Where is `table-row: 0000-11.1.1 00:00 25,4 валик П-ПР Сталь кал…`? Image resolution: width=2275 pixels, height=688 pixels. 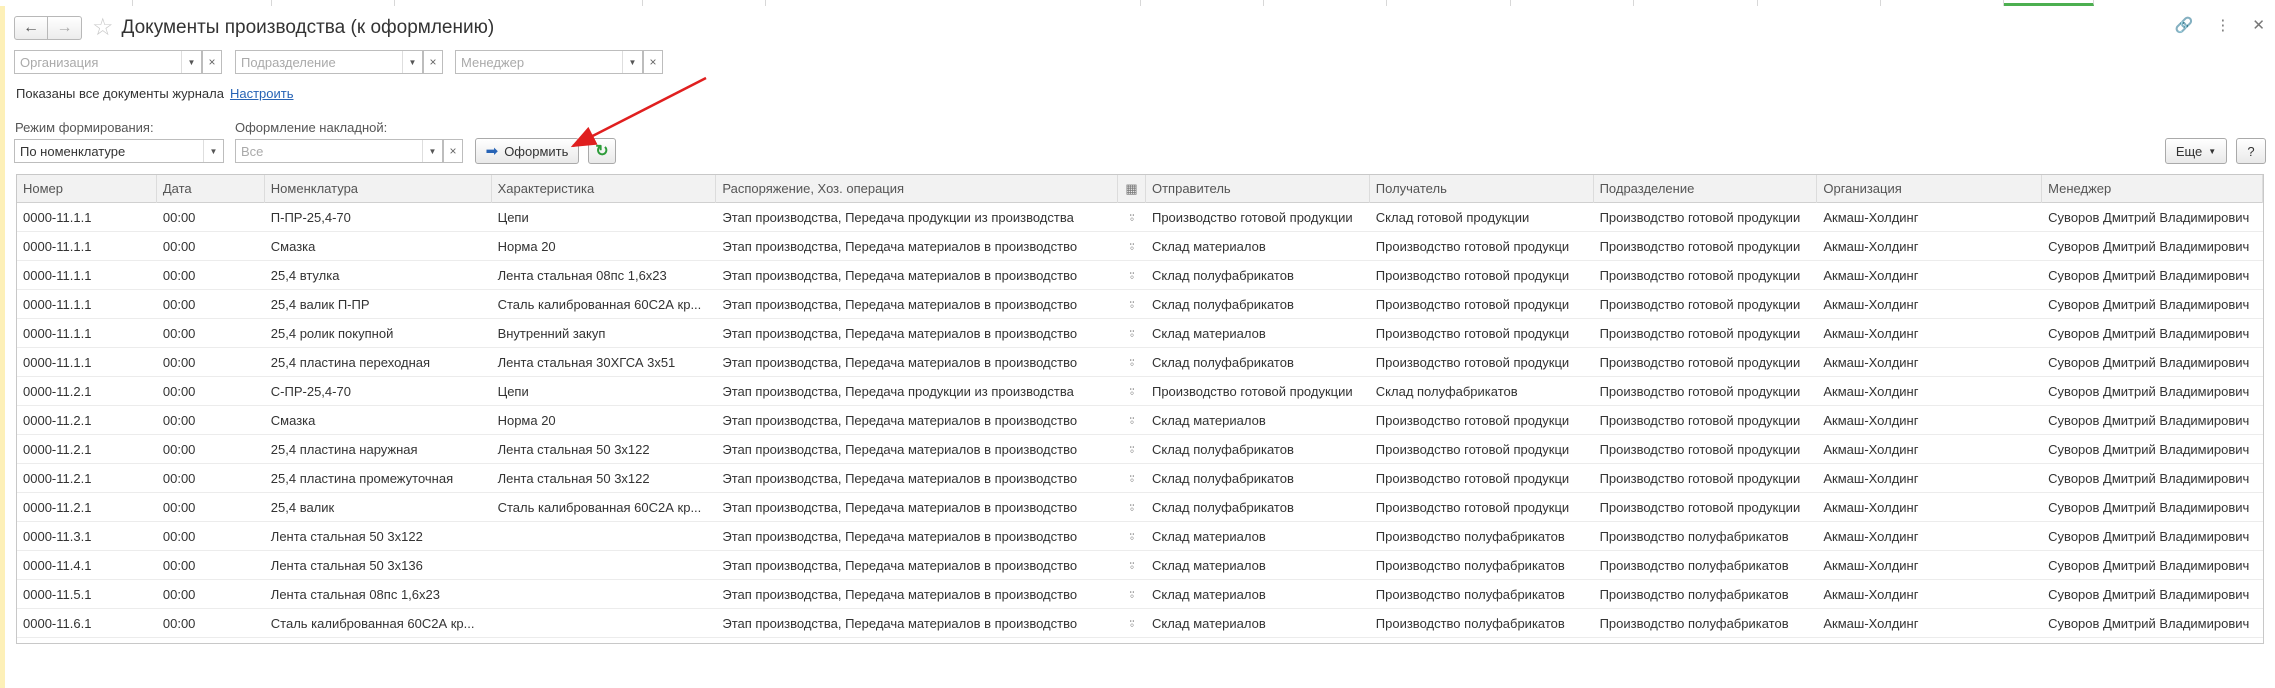 table-row: 0000-11.1.1 00:00 25,4 валик П-ПР Сталь кал… is located at coordinates (1140, 304).